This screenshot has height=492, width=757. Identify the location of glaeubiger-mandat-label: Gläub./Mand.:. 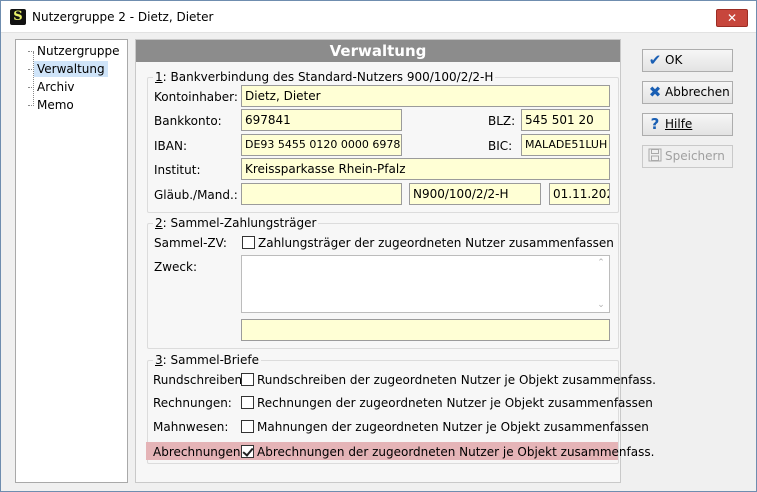
(196, 195).